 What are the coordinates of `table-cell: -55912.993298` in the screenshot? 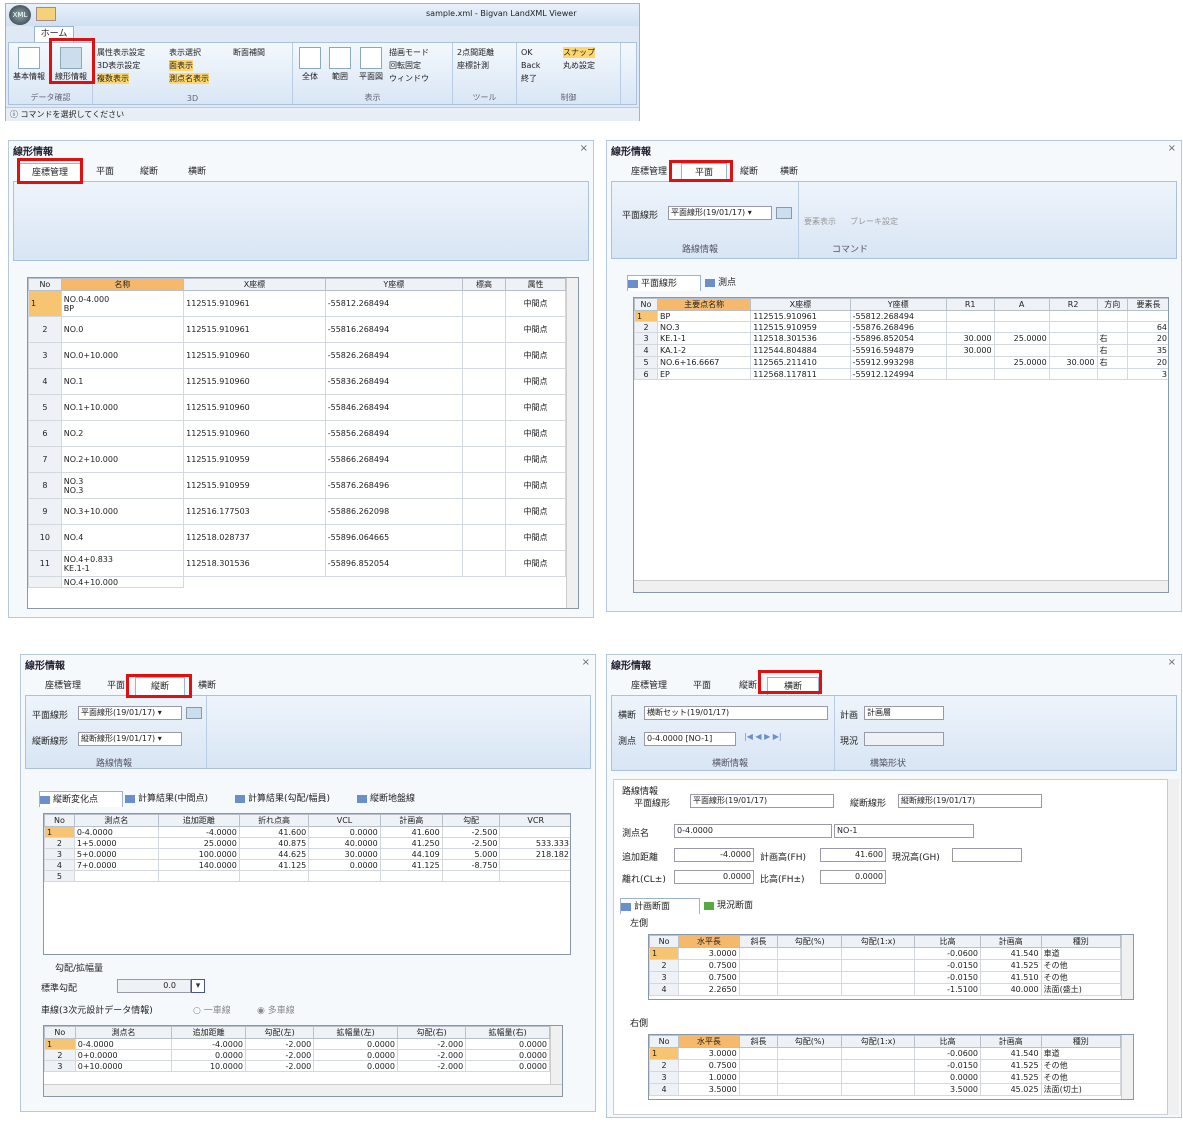 It's located at (898, 362).